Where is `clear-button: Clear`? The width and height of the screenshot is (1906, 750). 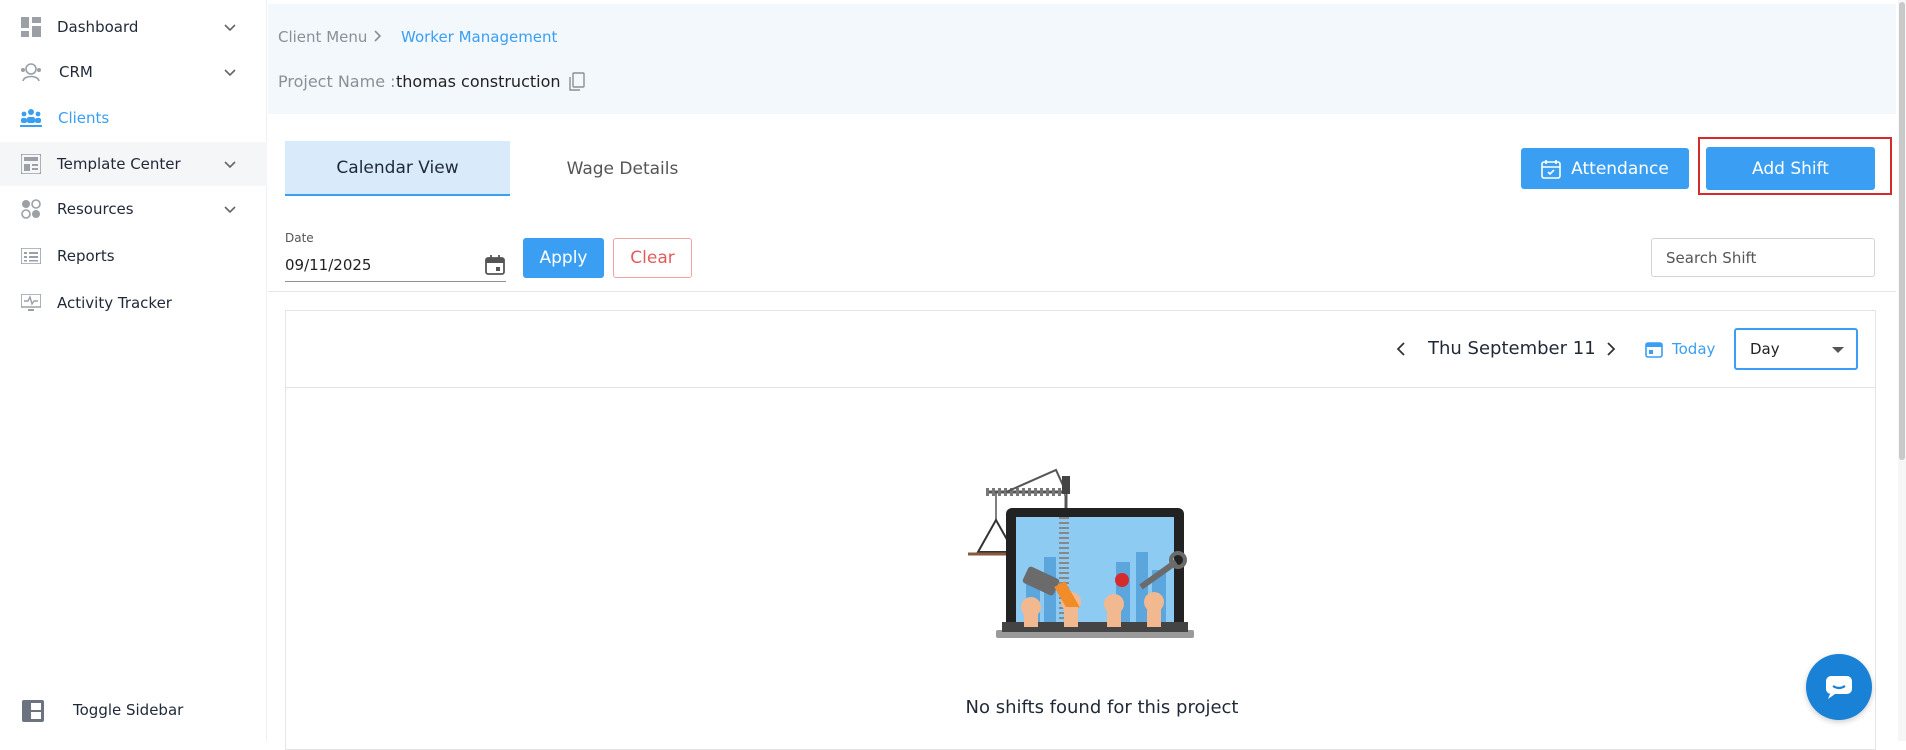 clear-button: Clear is located at coordinates (652, 258).